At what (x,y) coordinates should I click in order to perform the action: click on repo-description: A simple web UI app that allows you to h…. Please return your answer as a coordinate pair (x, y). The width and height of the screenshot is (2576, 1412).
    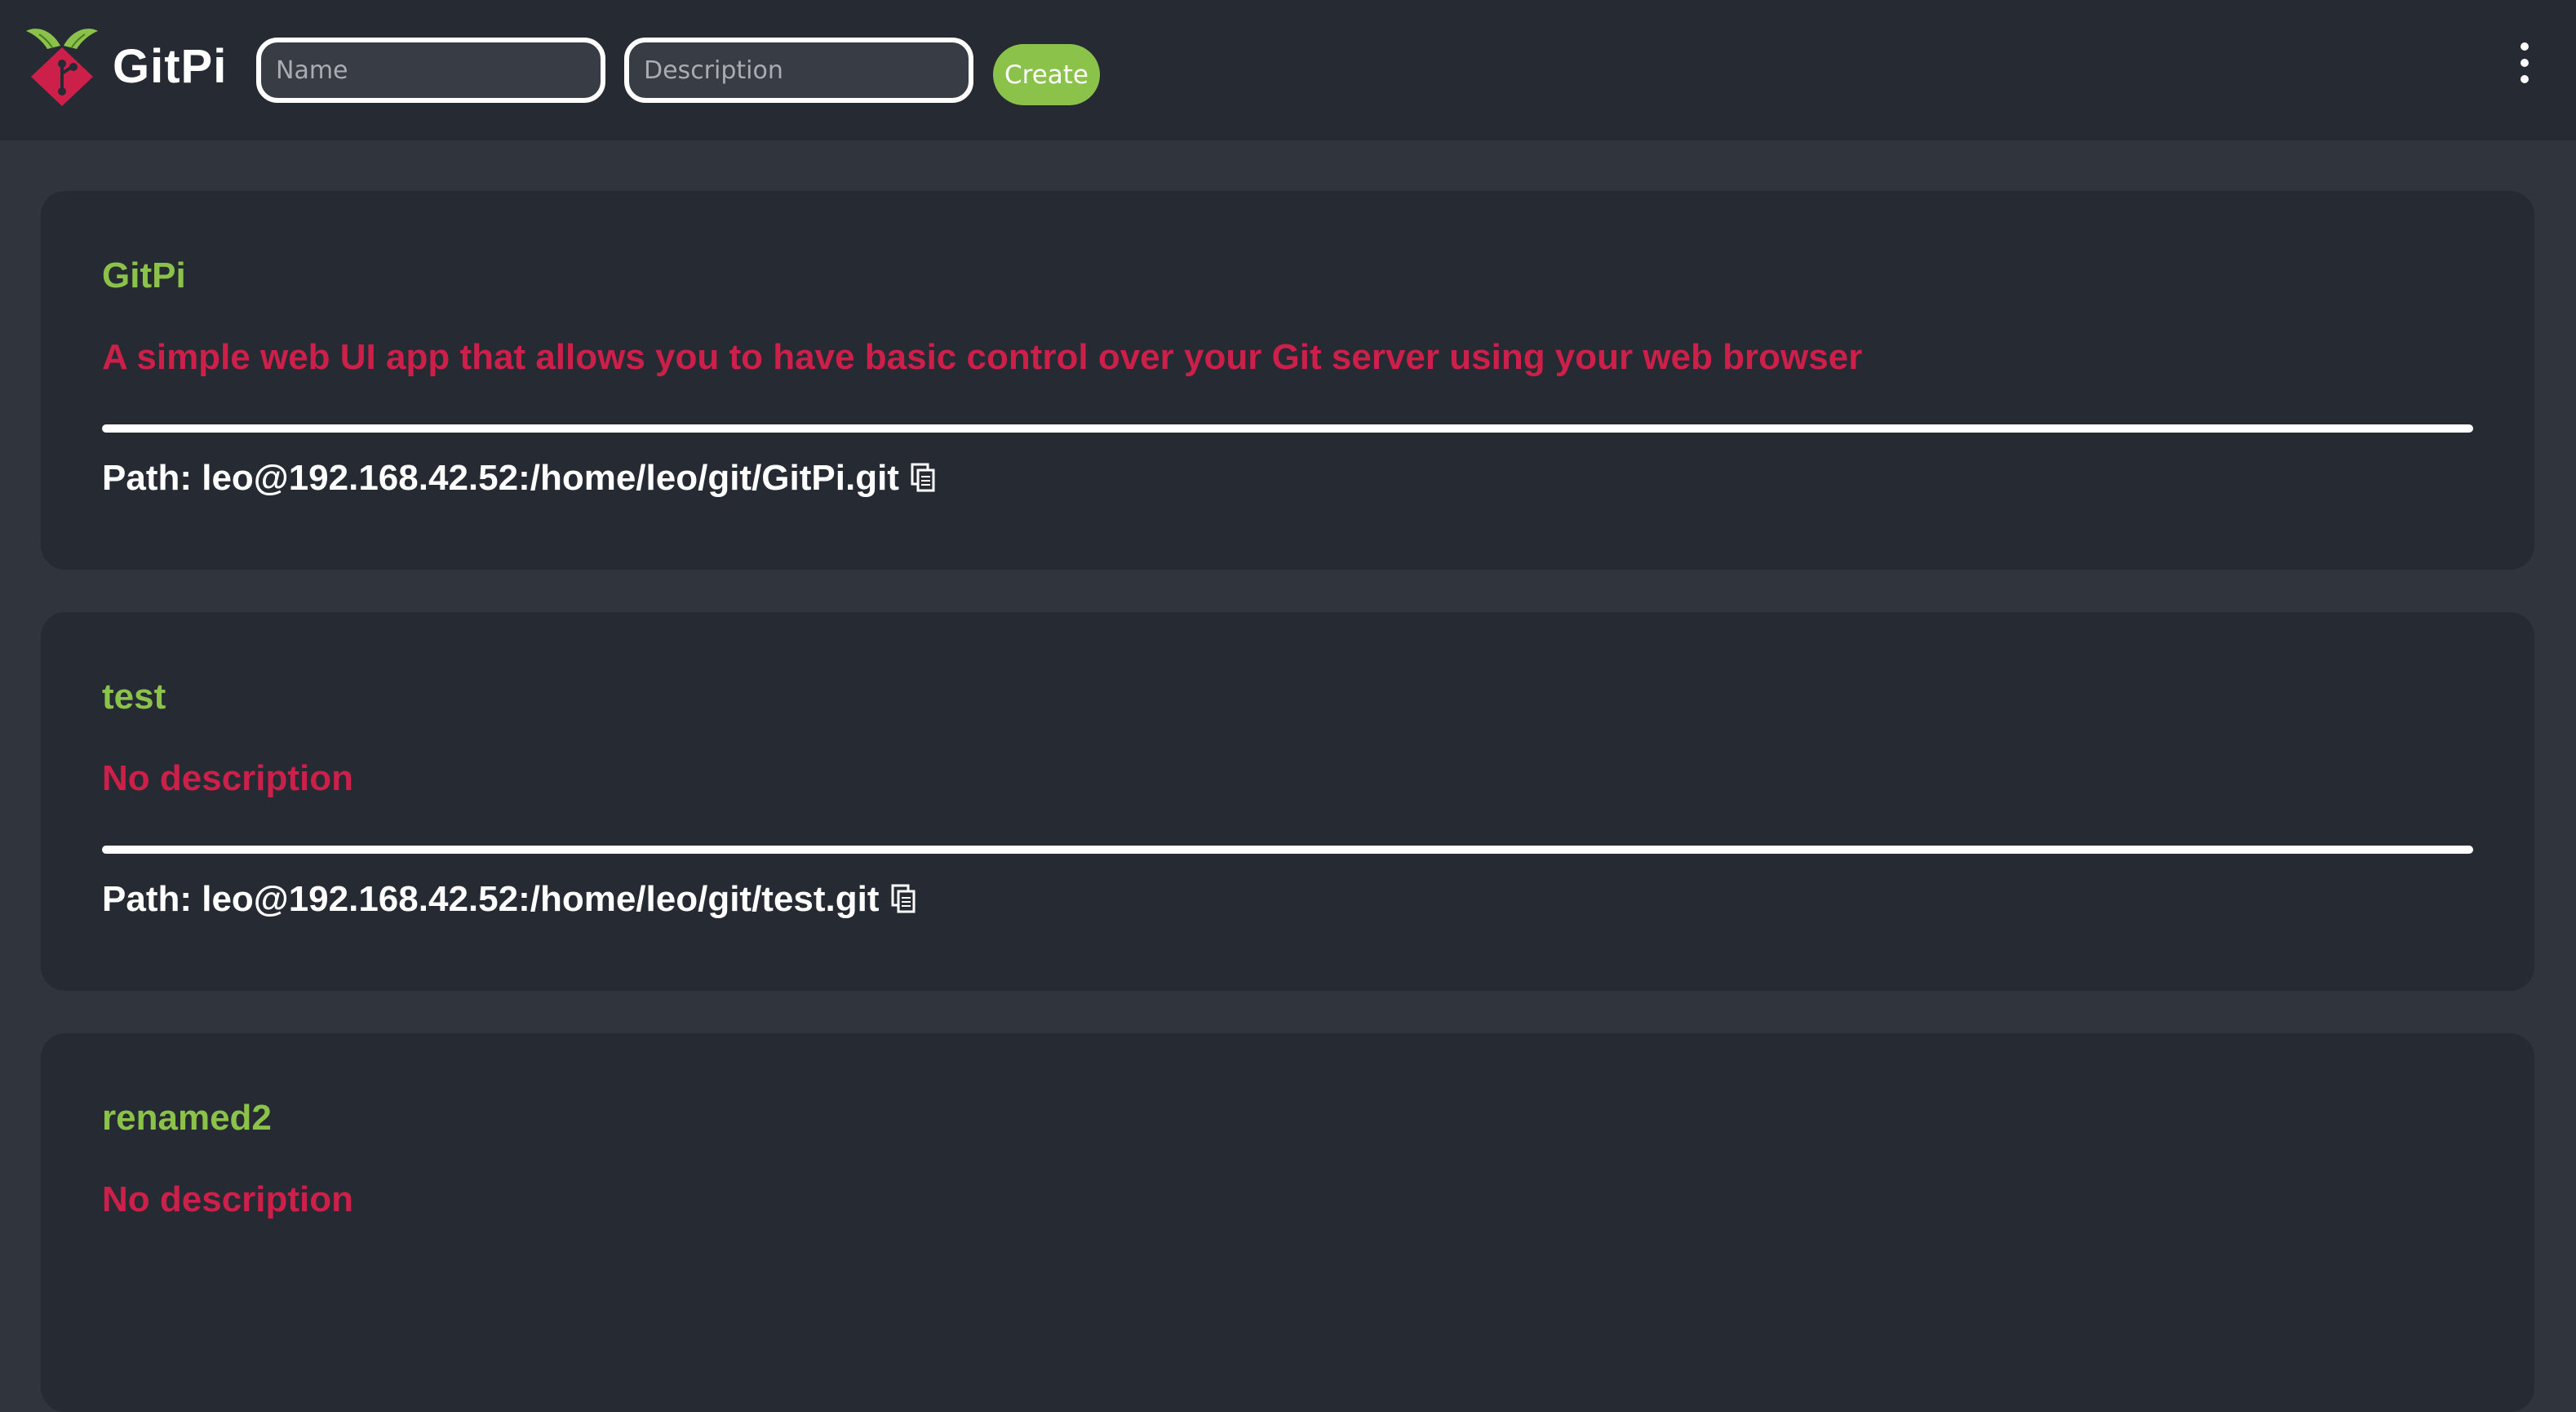
    Looking at the image, I should click on (983, 357).